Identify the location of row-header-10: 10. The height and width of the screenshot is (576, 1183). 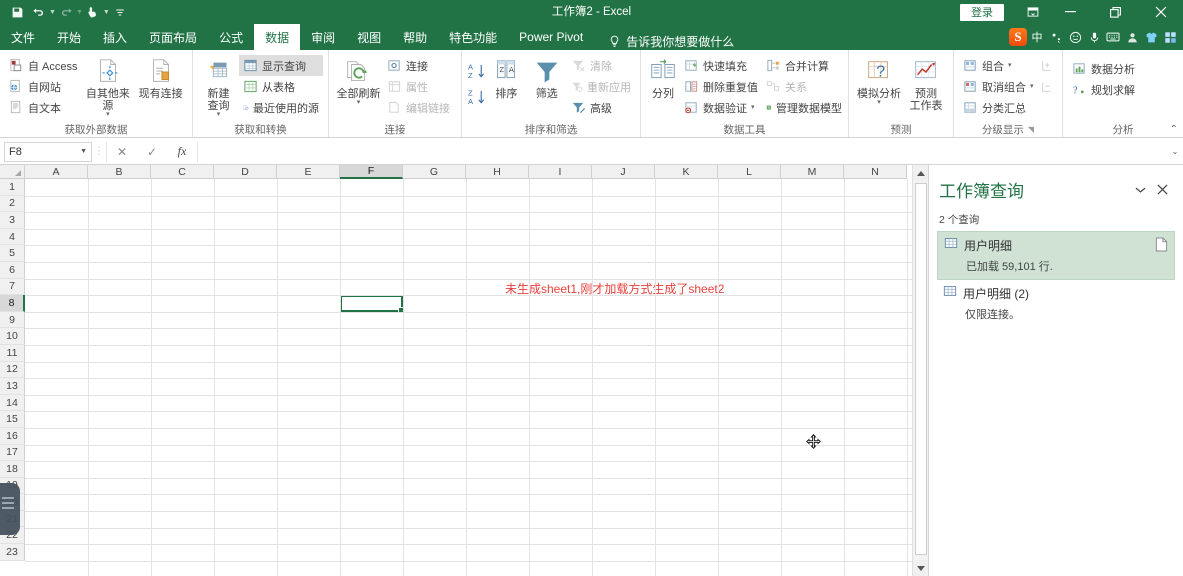
(12, 336).